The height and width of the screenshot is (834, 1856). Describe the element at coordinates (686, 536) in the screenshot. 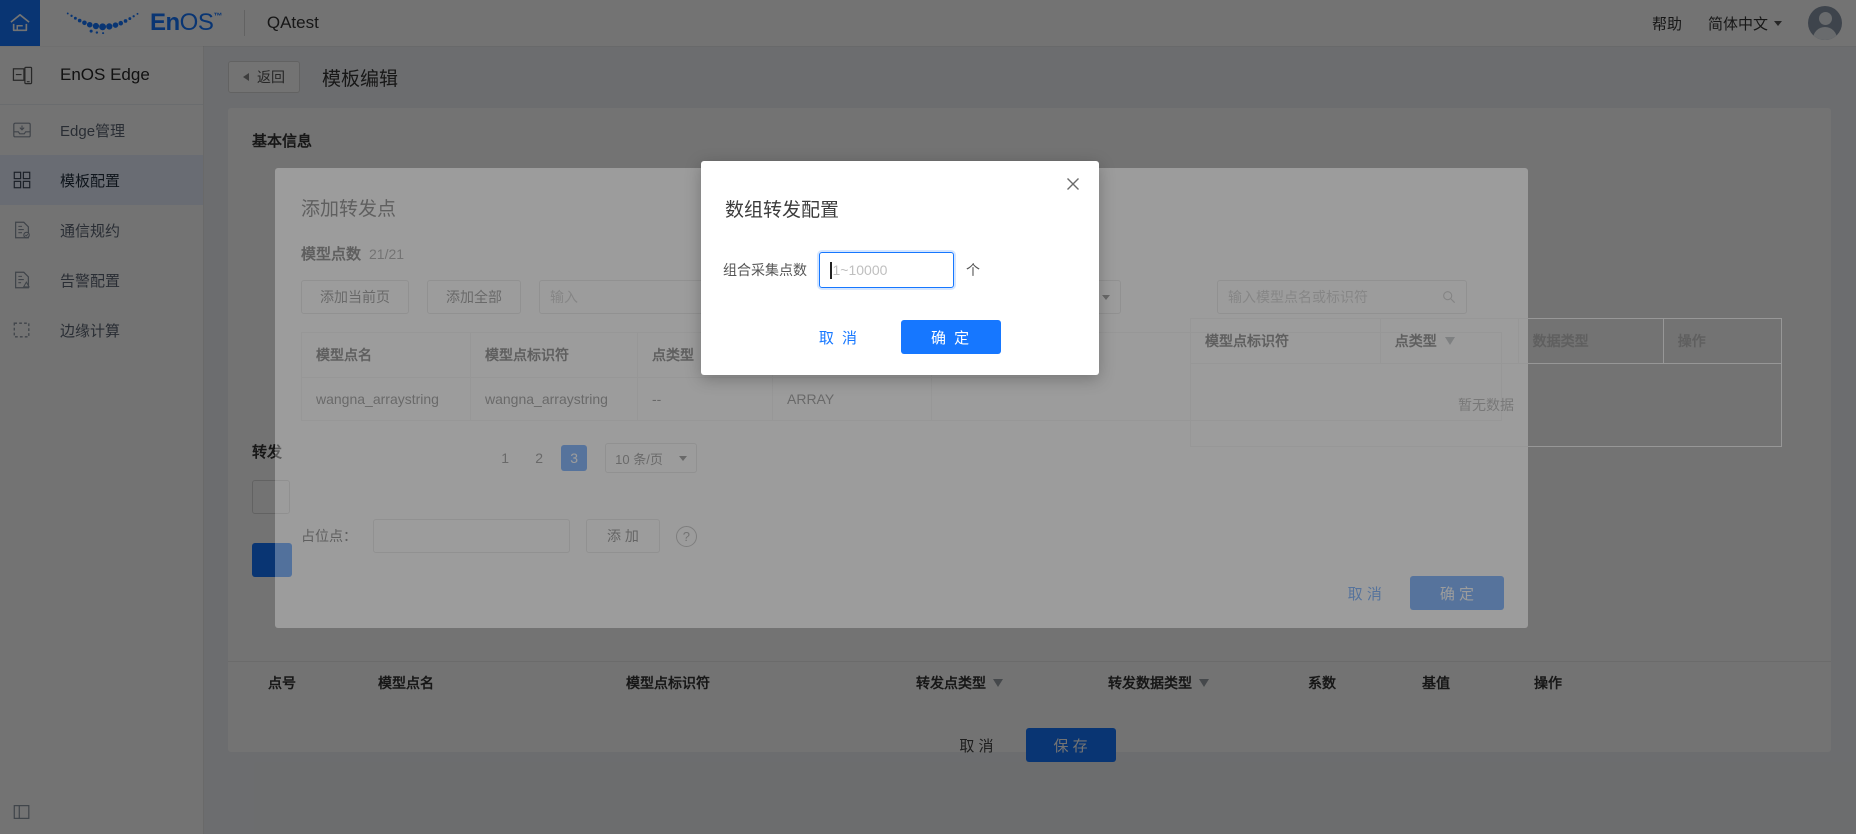

I see `question-mark-icon: ?` at that location.